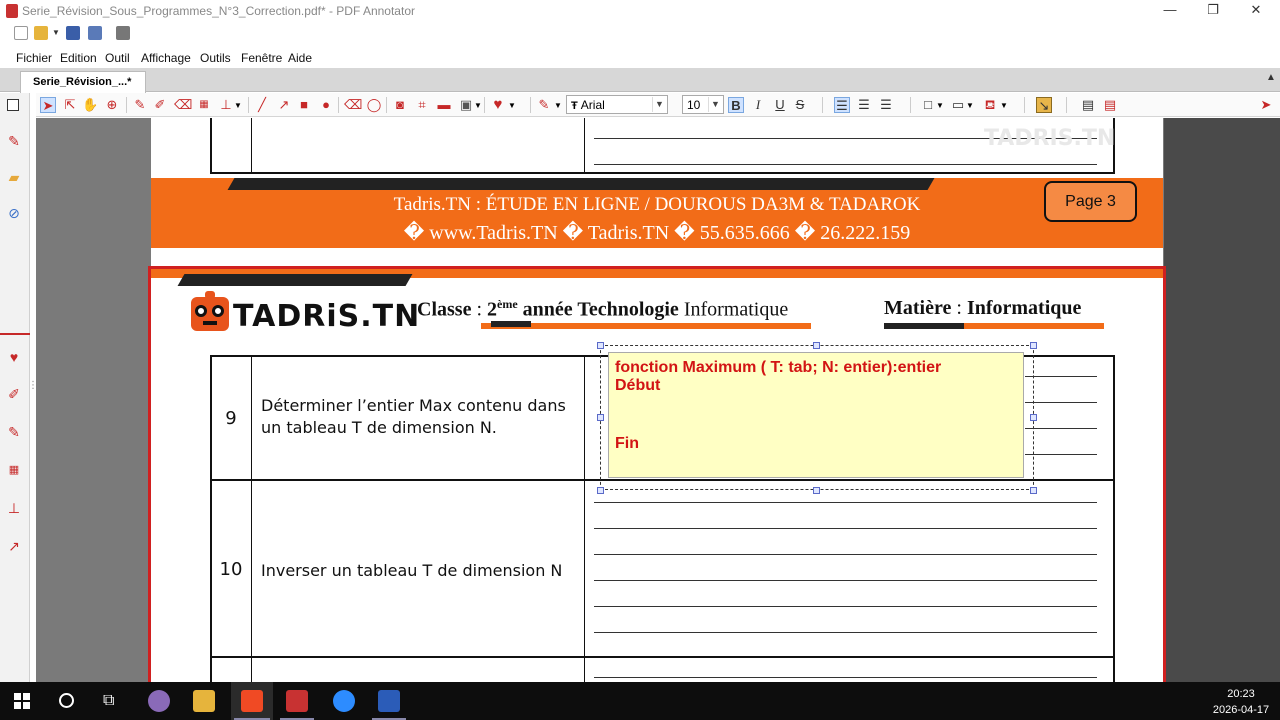  Describe the element at coordinates (123, 33) in the screenshot. I see `print-icon` at that location.